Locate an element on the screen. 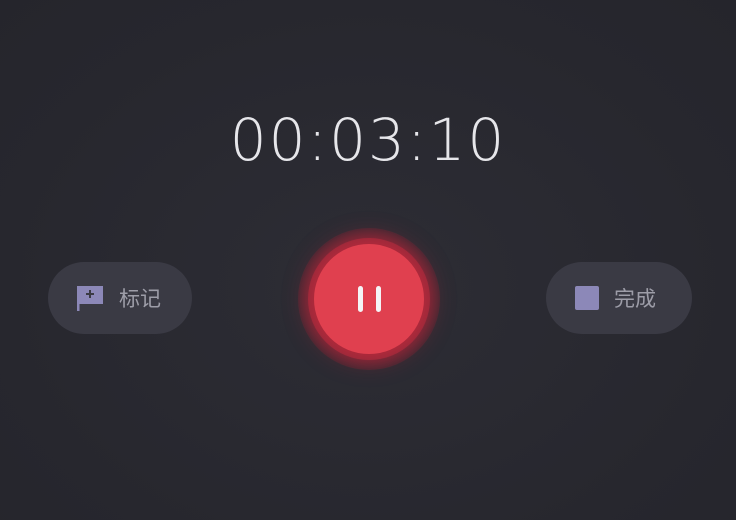 The width and height of the screenshot is (736, 520). pause-icon is located at coordinates (369, 299).